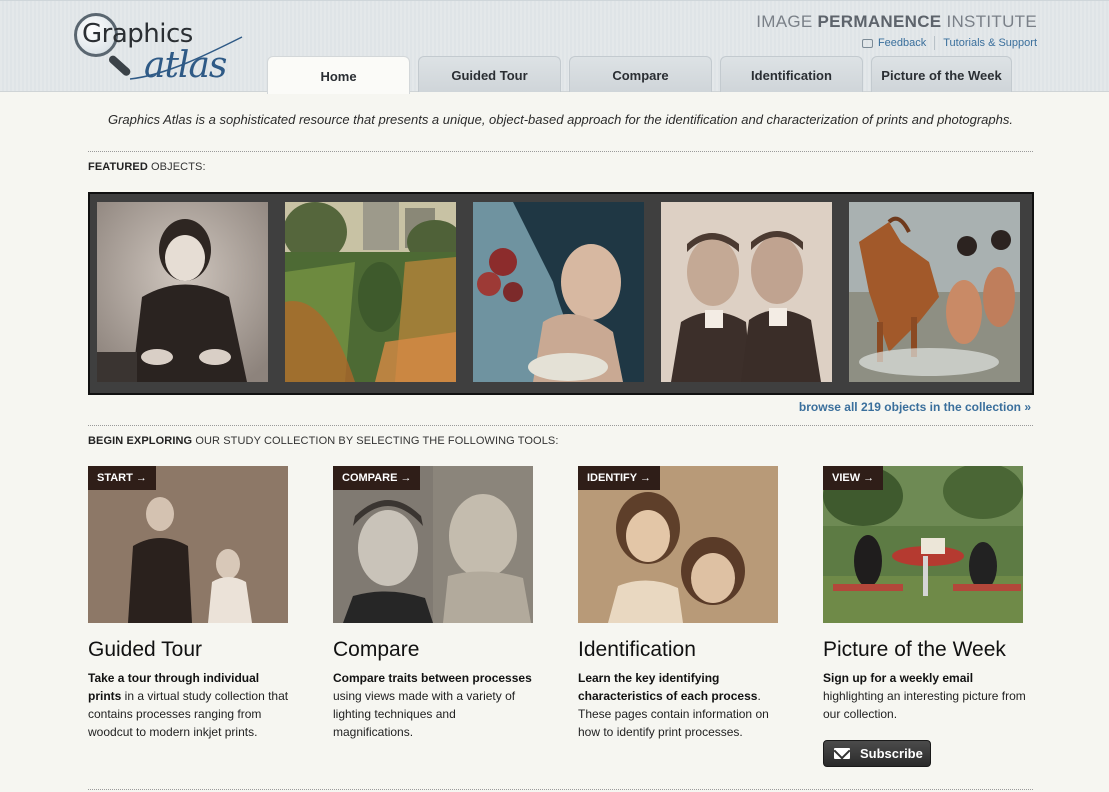  I want to click on featured-label: FEATURED OBJECTS:, so click(147, 167).